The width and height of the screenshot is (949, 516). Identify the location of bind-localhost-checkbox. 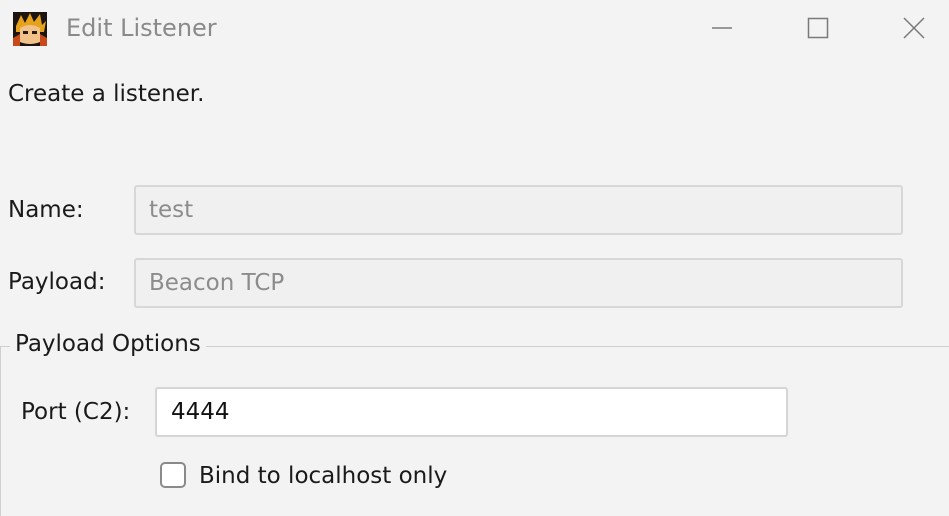
(173, 475).